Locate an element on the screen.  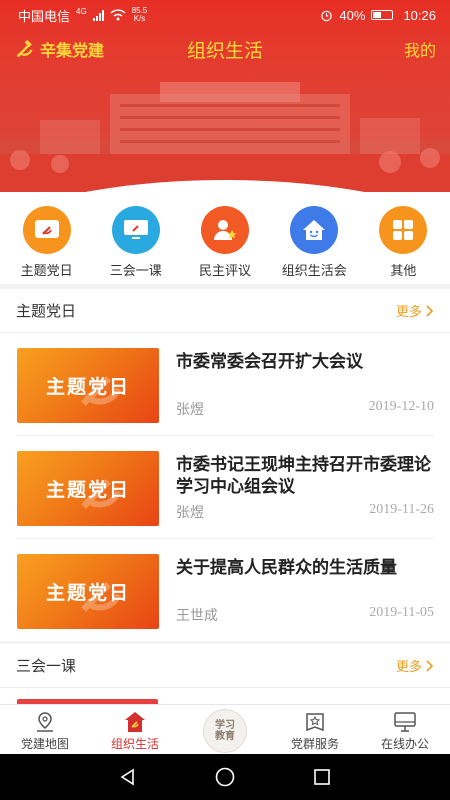
news-date: 2019-11-05 is located at coordinates (401, 612).